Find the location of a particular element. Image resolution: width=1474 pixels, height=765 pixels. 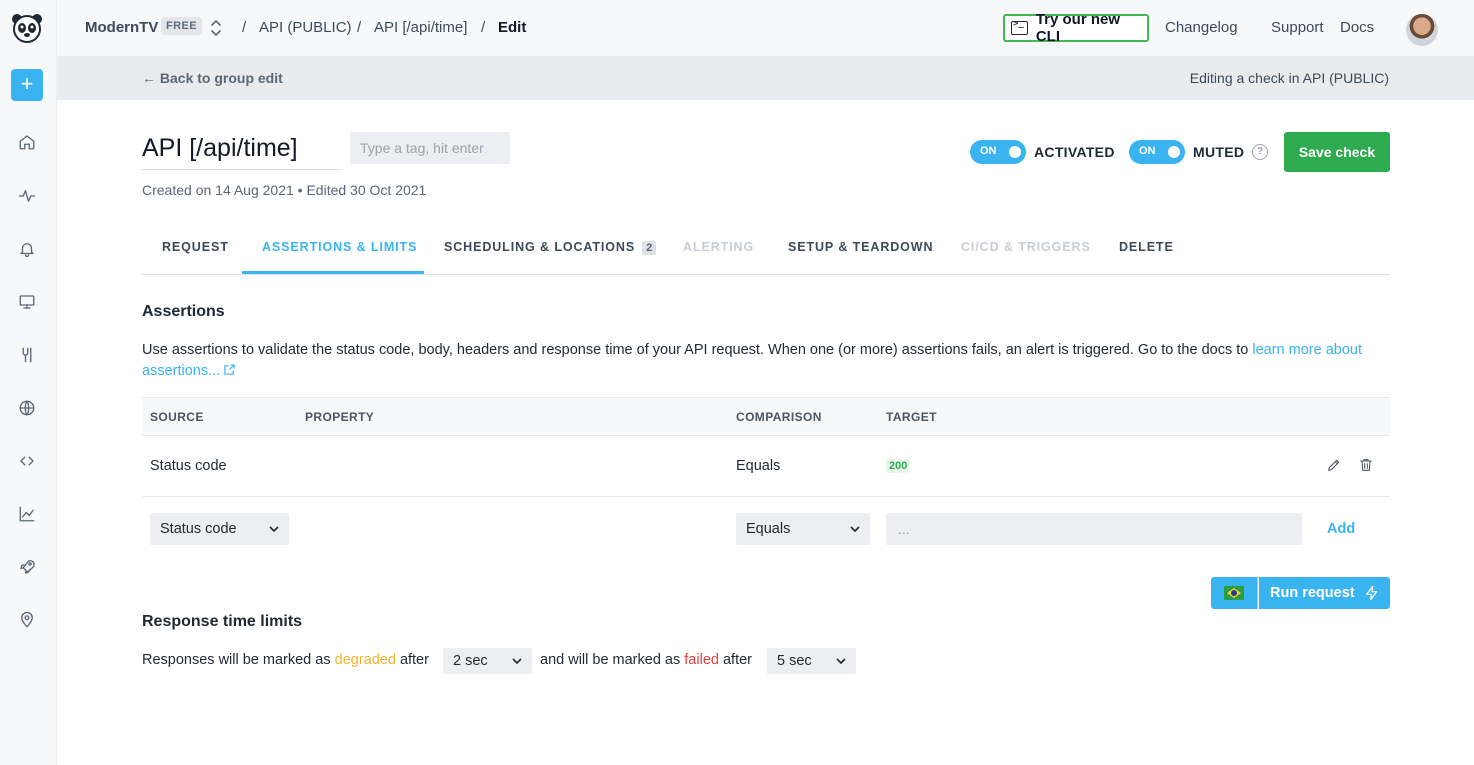

table-row: Status code Equals 200 is located at coordinates (766, 466).